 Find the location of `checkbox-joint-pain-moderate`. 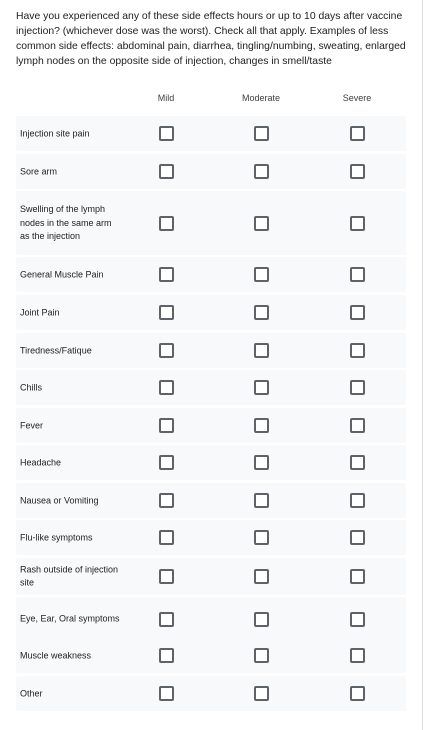

checkbox-joint-pain-moderate is located at coordinates (261, 312).